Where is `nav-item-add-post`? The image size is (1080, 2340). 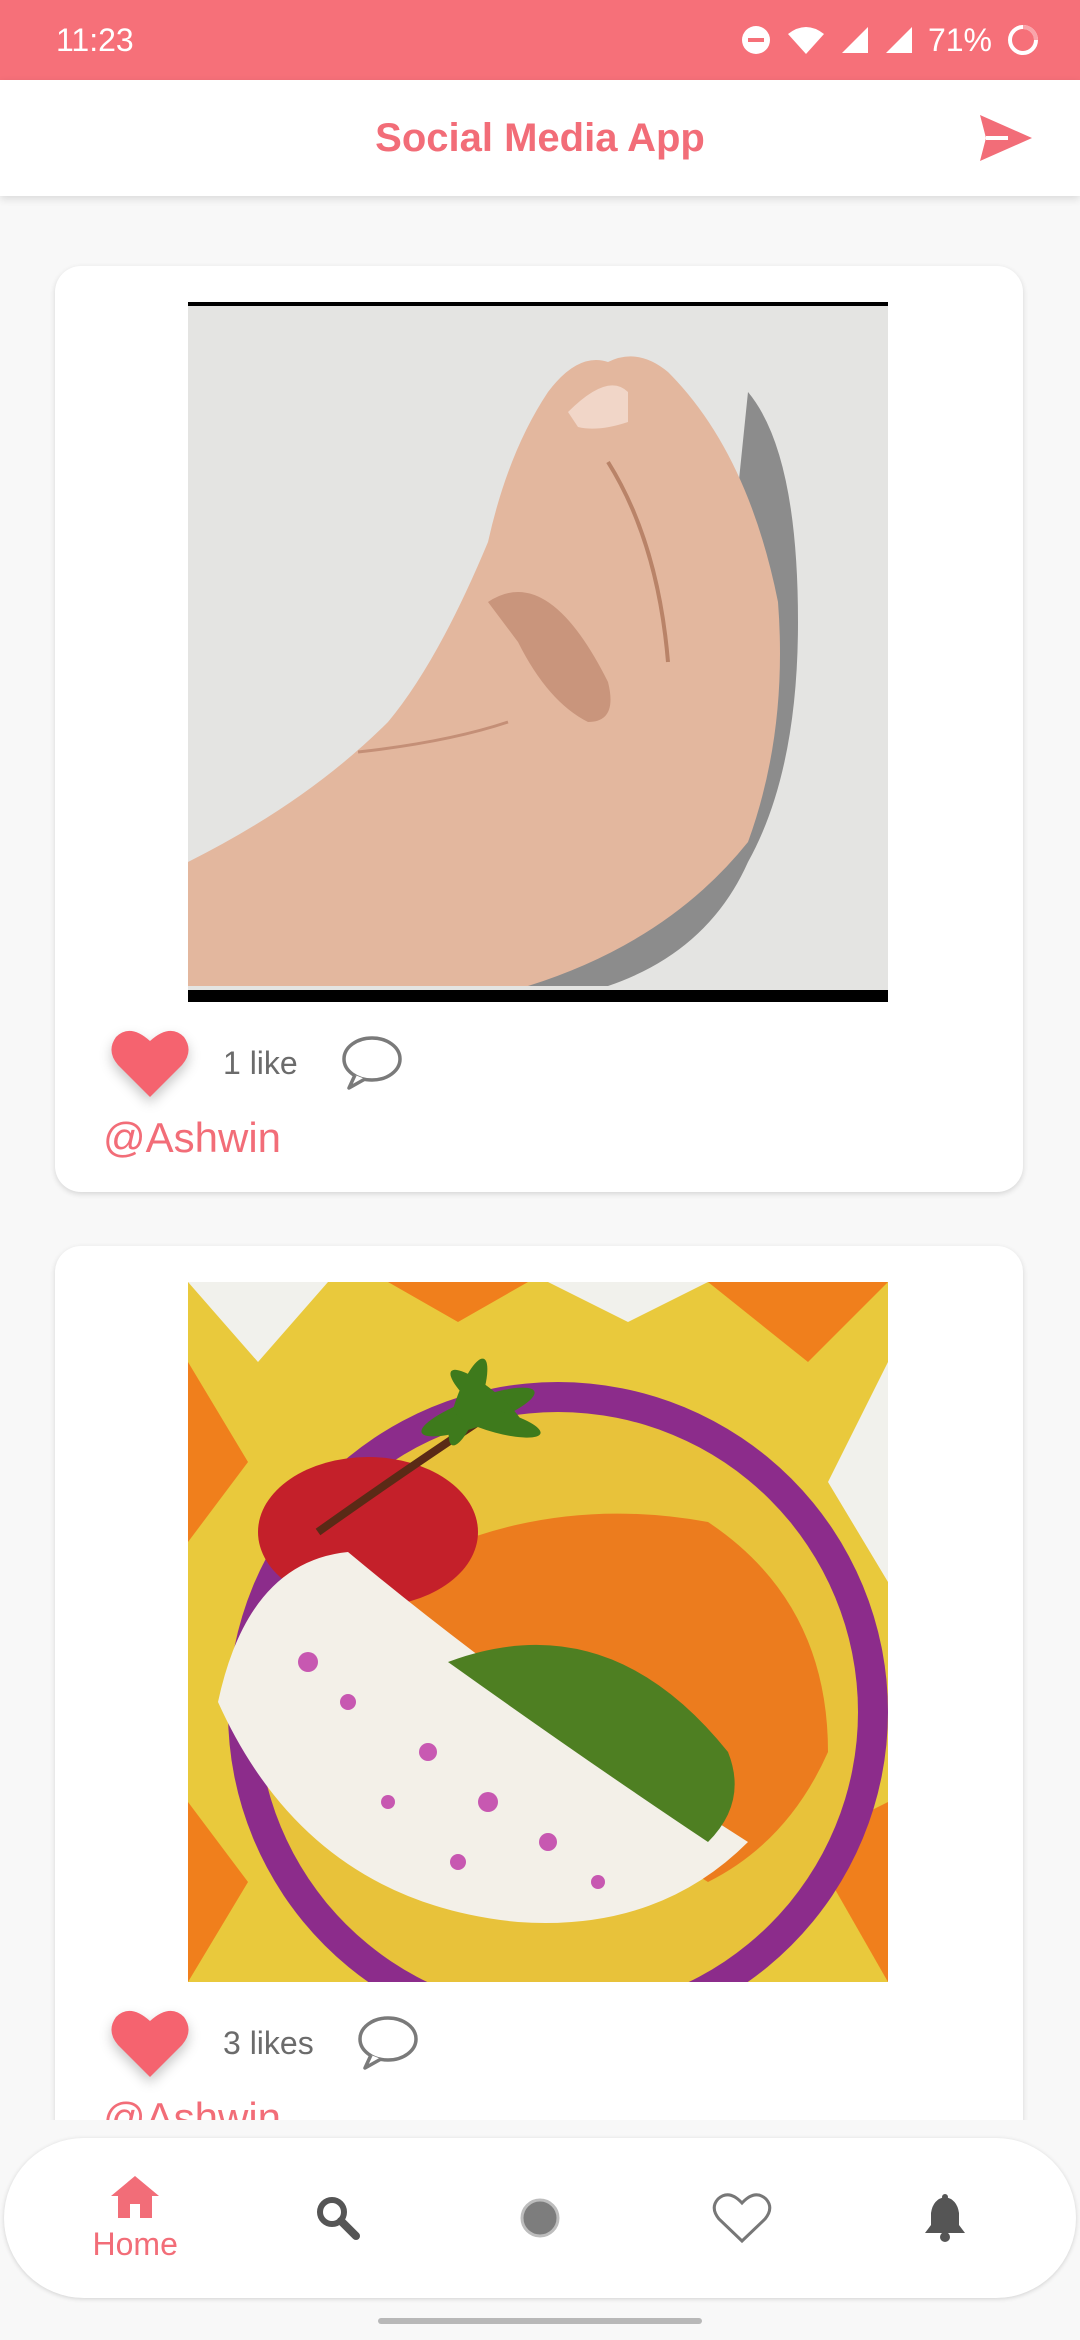 nav-item-add-post is located at coordinates (540, 2218).